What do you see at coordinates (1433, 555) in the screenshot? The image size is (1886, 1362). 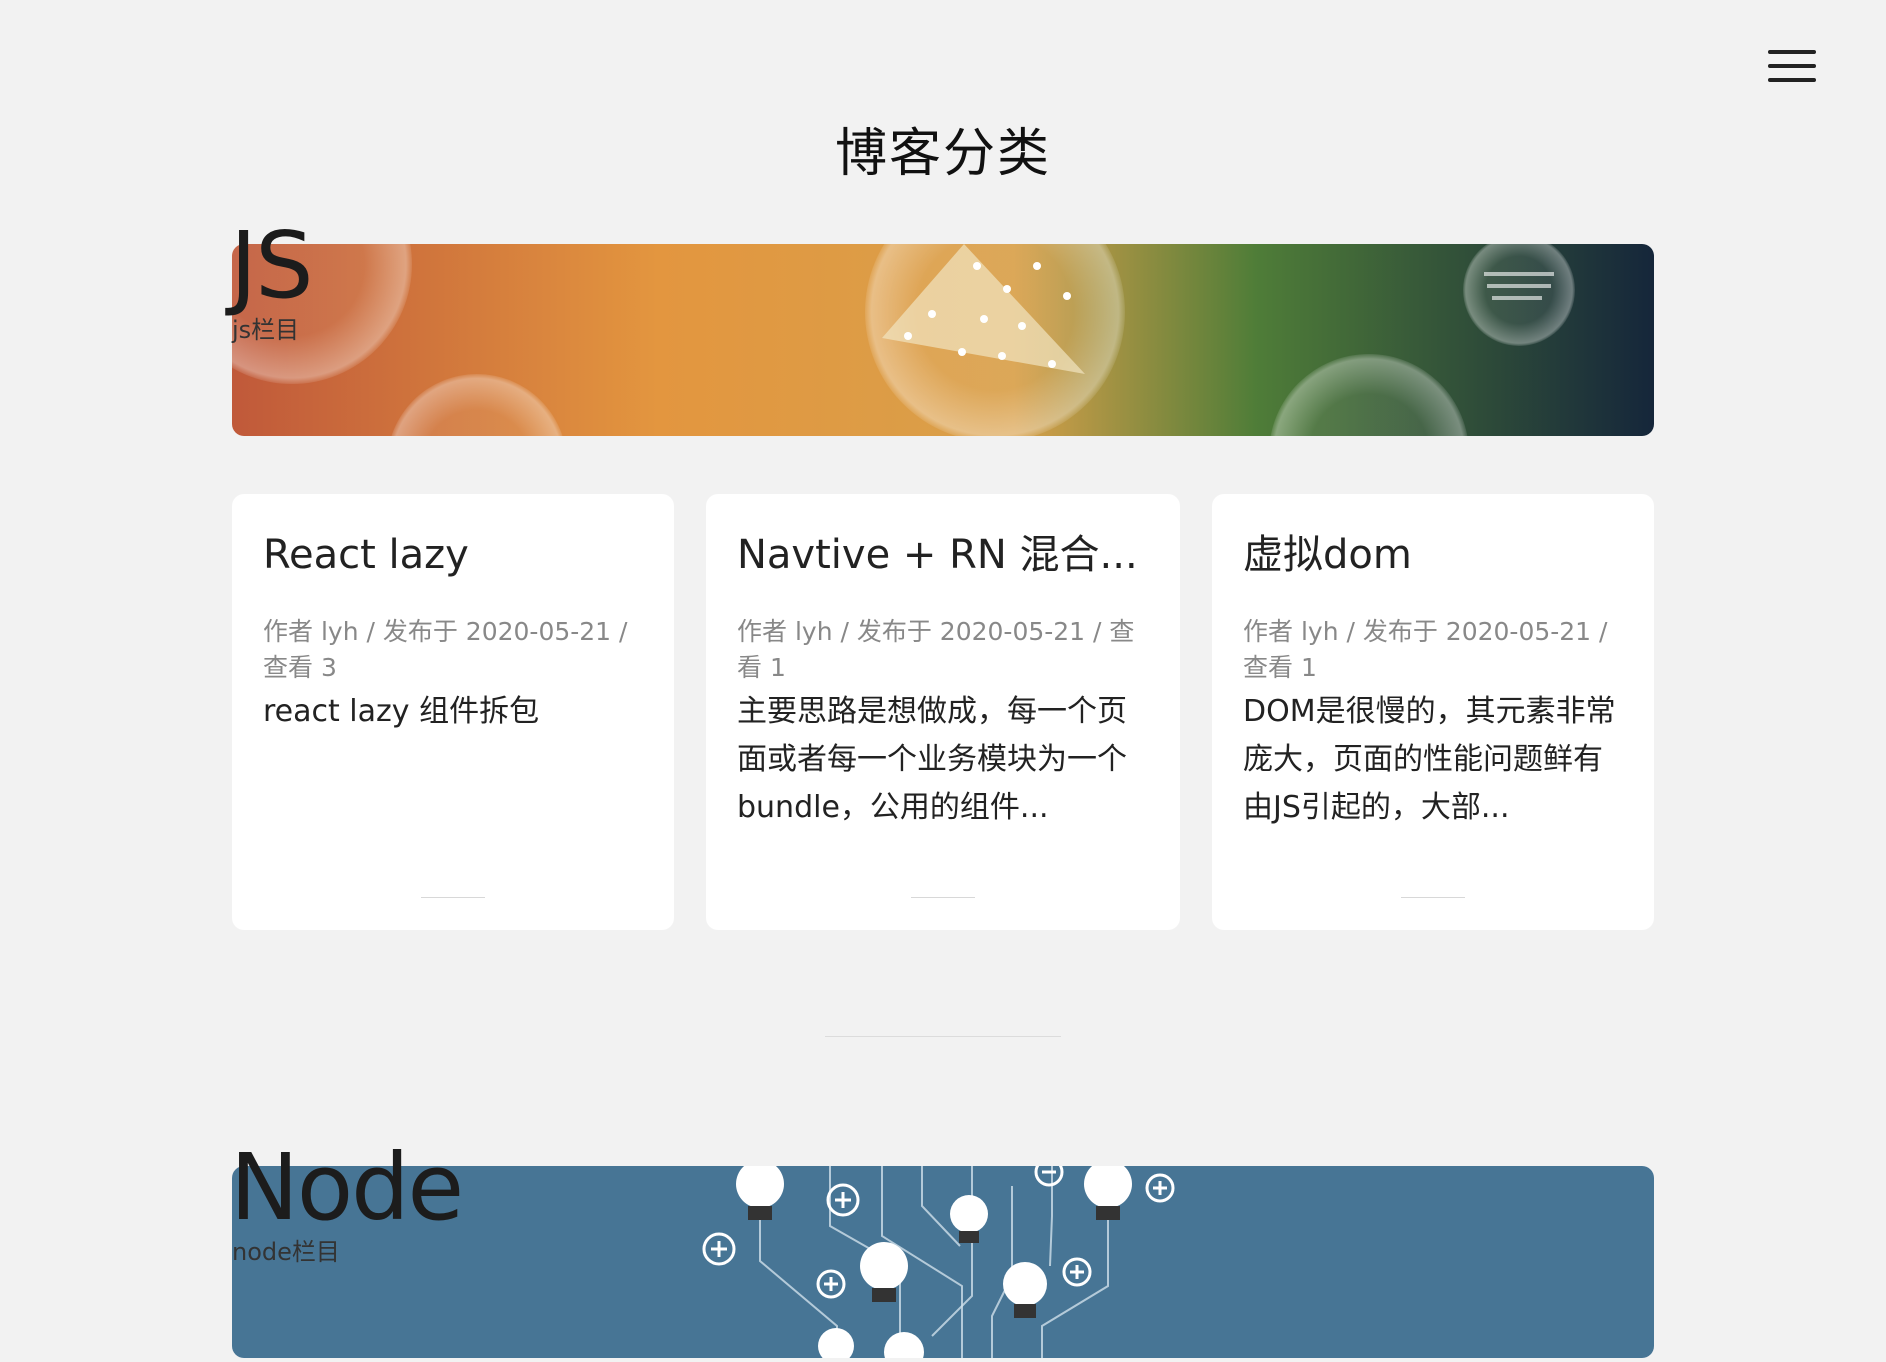 I see `post-title: 虚拟dom` at bounding box center [1433, 555].